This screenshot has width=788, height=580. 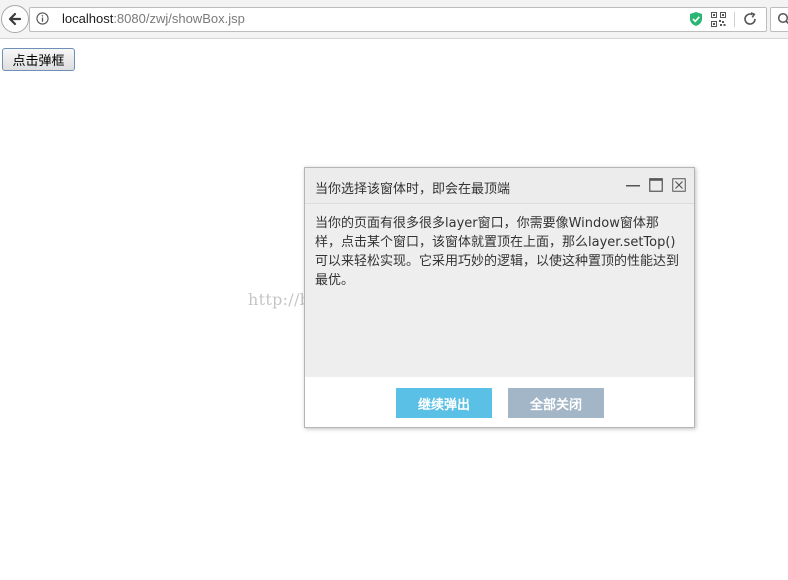 I want to click on back-button, so click(x=15, y=19).